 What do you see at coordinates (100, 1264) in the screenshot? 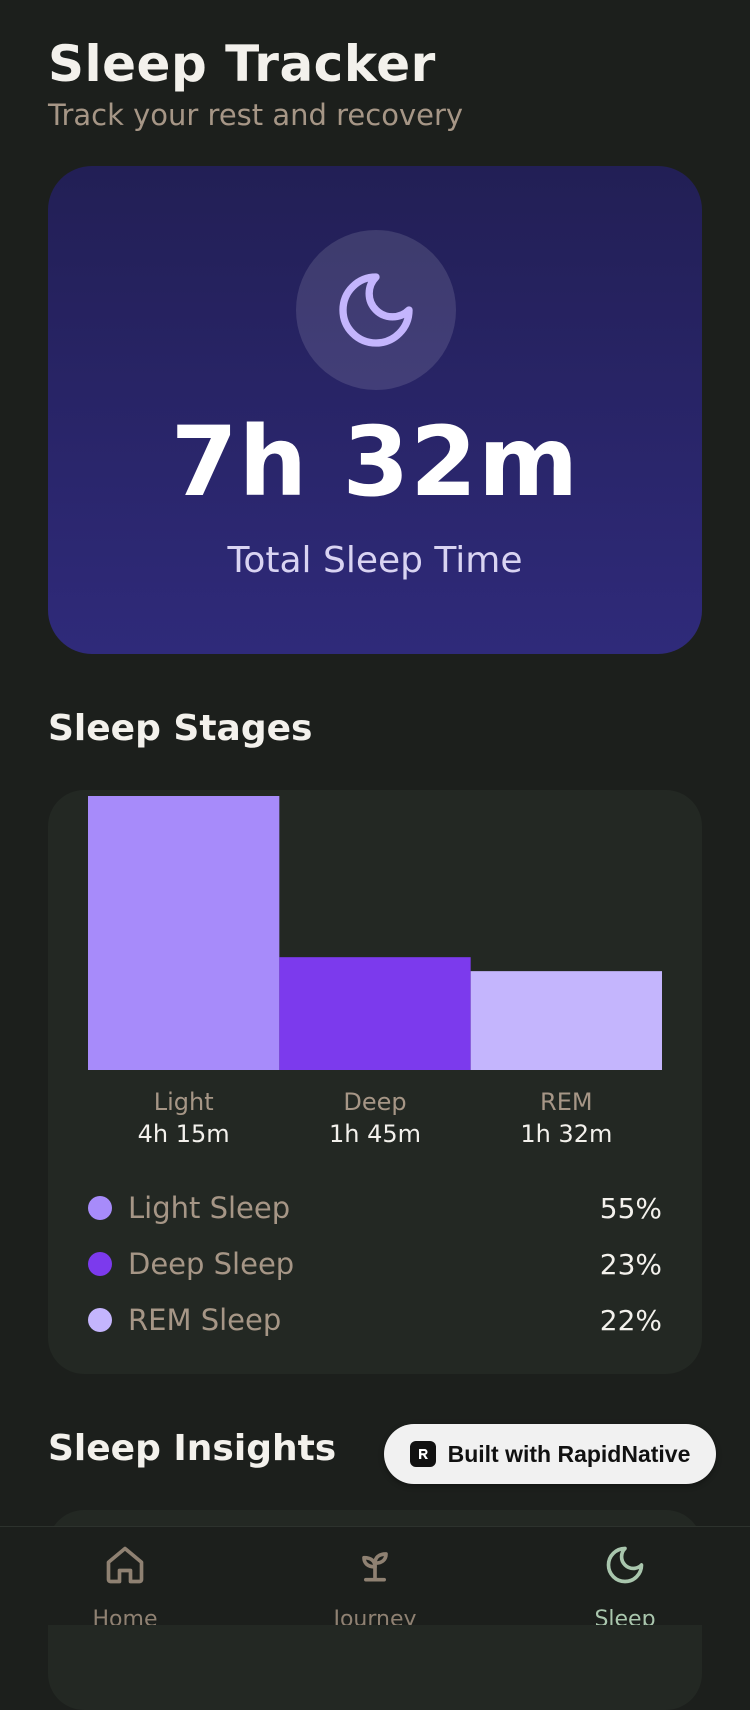
I see `legend-dot-deep` at bounding box center [100, 1264].